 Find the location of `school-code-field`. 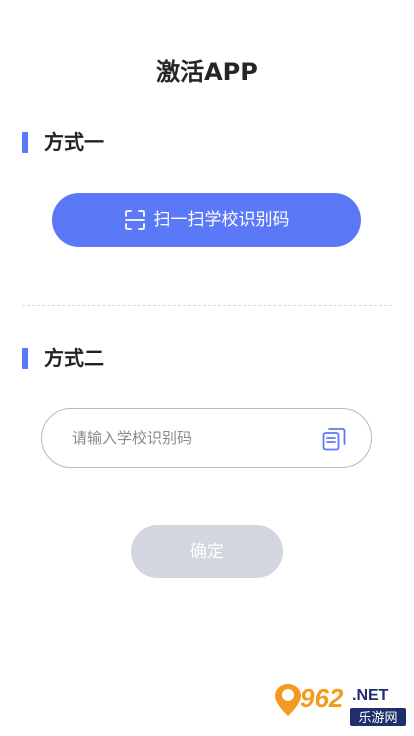

school-code-field is located at coordinates (206, 438).